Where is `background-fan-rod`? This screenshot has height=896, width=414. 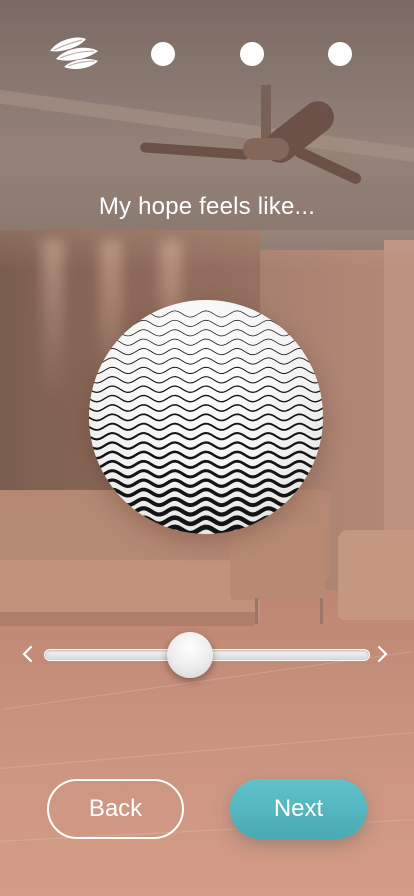
background-fan-rod is located at coordinates (266, 115).